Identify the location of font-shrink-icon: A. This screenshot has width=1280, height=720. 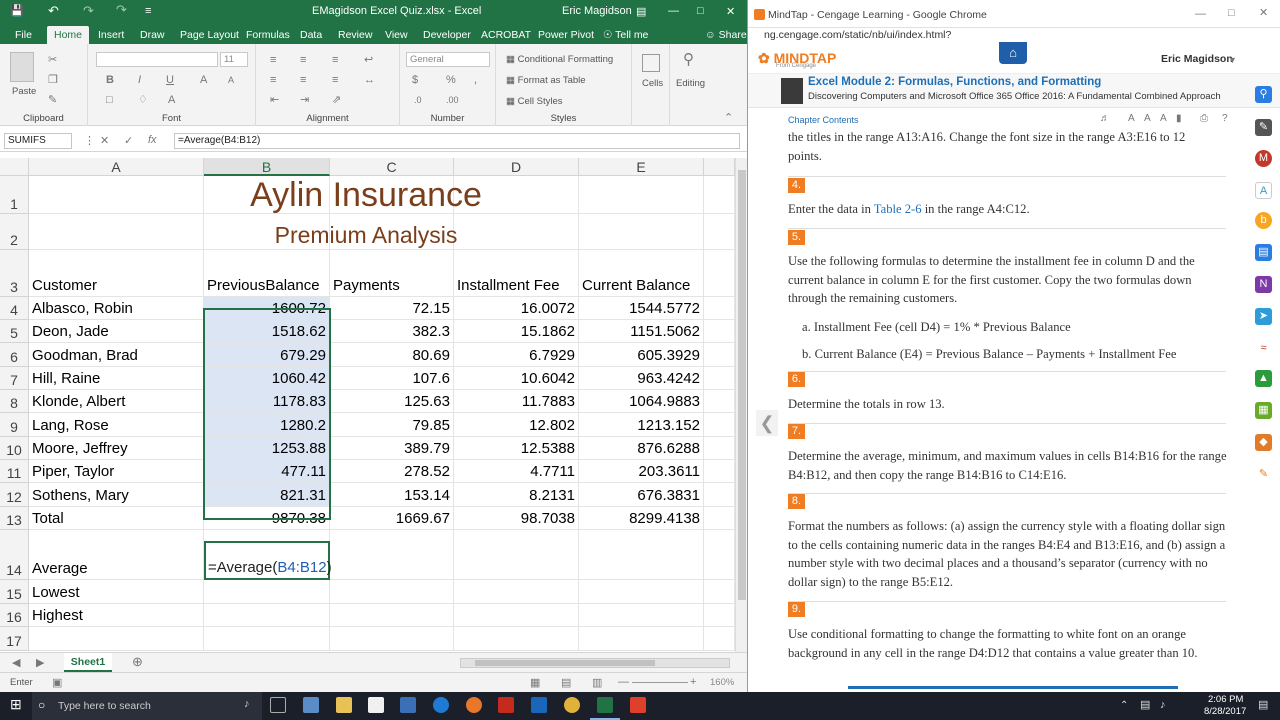
(231, 80).